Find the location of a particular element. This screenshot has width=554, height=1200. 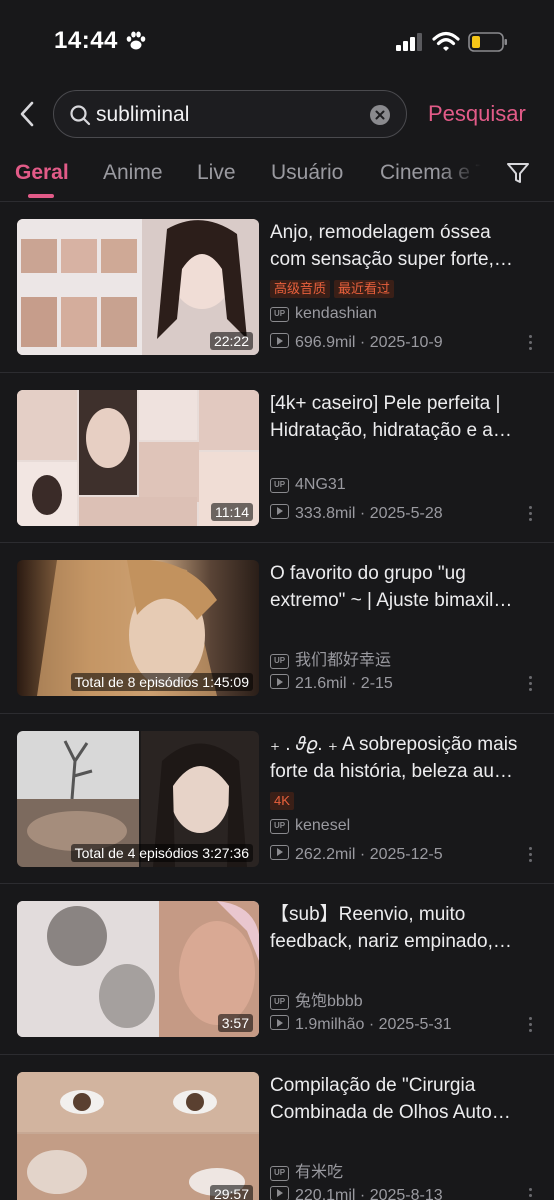

video-stats: 696.9mil · 2025-10-9 is located at coordinates (356, 342).